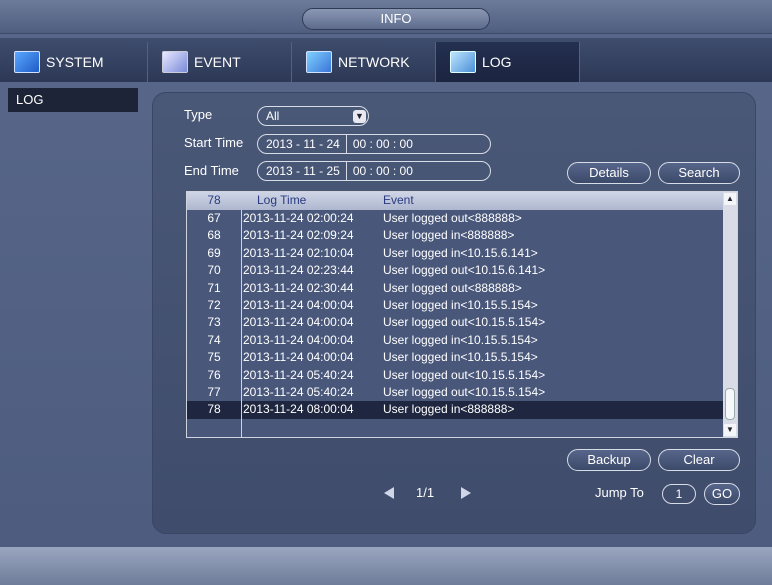  Describe the element at coordinates (298, 235) in the screenshot. I see `row-log-time: 2013-11-24 02:09:24` at that location.